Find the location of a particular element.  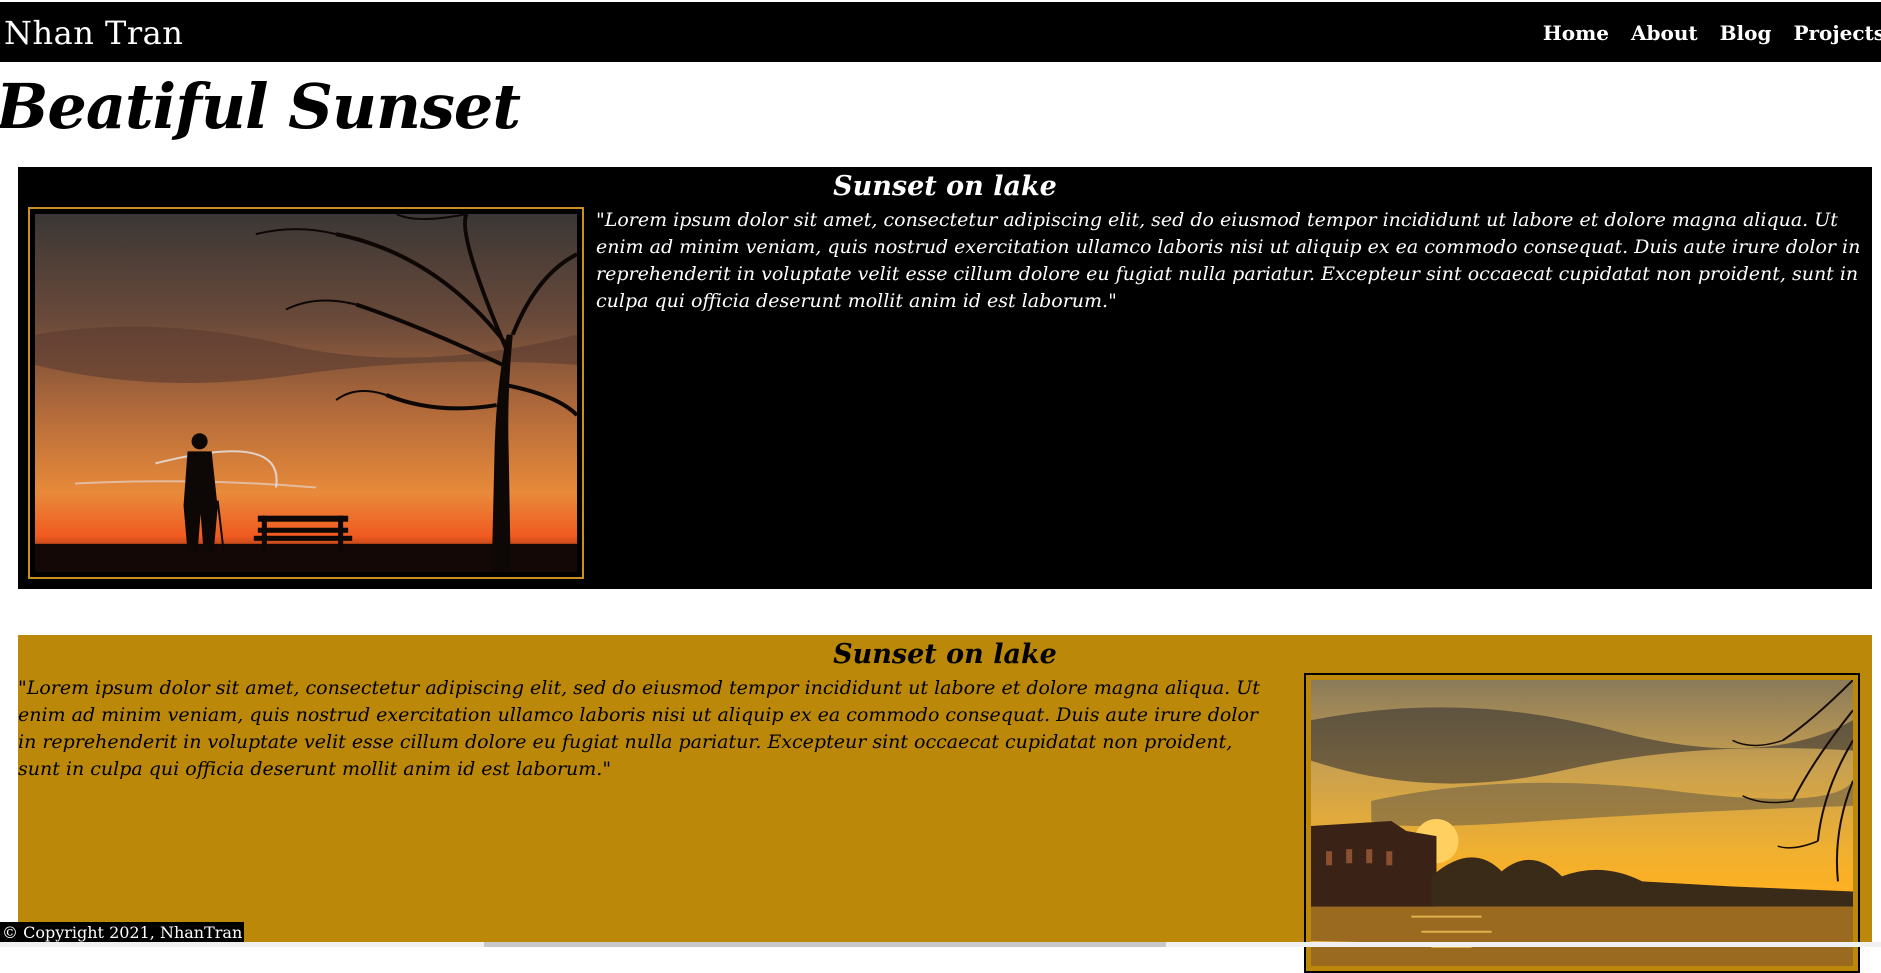

nav-link-about: About is located at coordinates (1664, 33).